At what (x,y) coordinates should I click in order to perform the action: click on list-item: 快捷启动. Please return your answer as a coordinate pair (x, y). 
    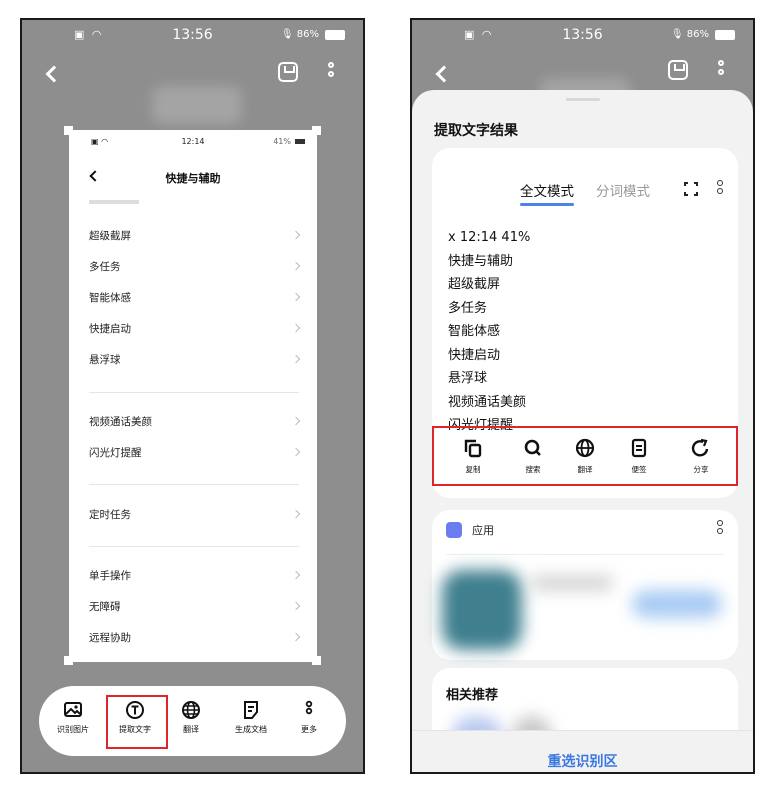
    Looking at the image, I should click on (195, 329).